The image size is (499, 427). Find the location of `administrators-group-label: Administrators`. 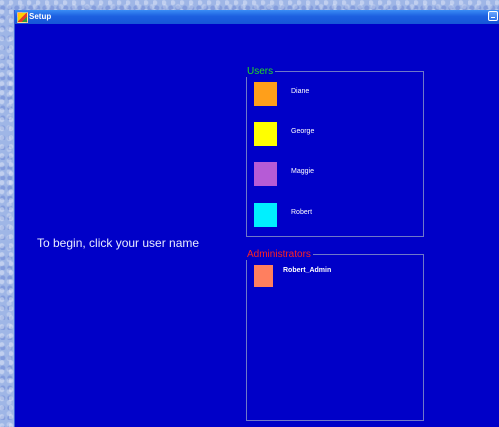

administrators-group-label: Administrators is located at coordinates (279, 254).